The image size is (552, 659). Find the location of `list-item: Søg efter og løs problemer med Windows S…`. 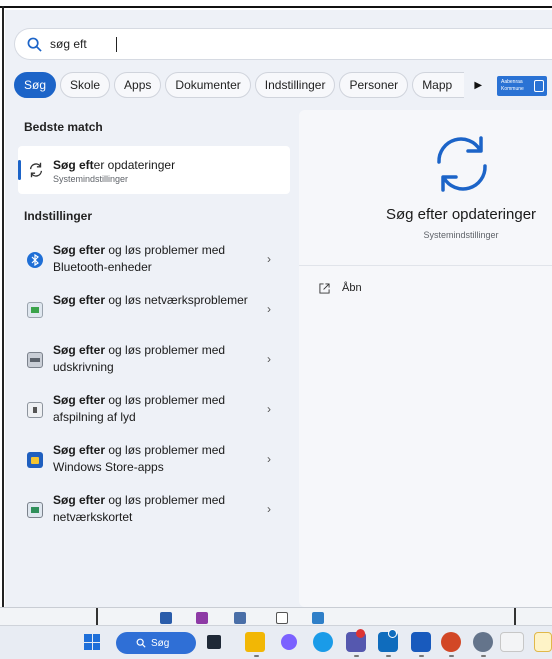

list-item: Søg efter og løs problemer med Windows S… is located at coordinates (154, 465).